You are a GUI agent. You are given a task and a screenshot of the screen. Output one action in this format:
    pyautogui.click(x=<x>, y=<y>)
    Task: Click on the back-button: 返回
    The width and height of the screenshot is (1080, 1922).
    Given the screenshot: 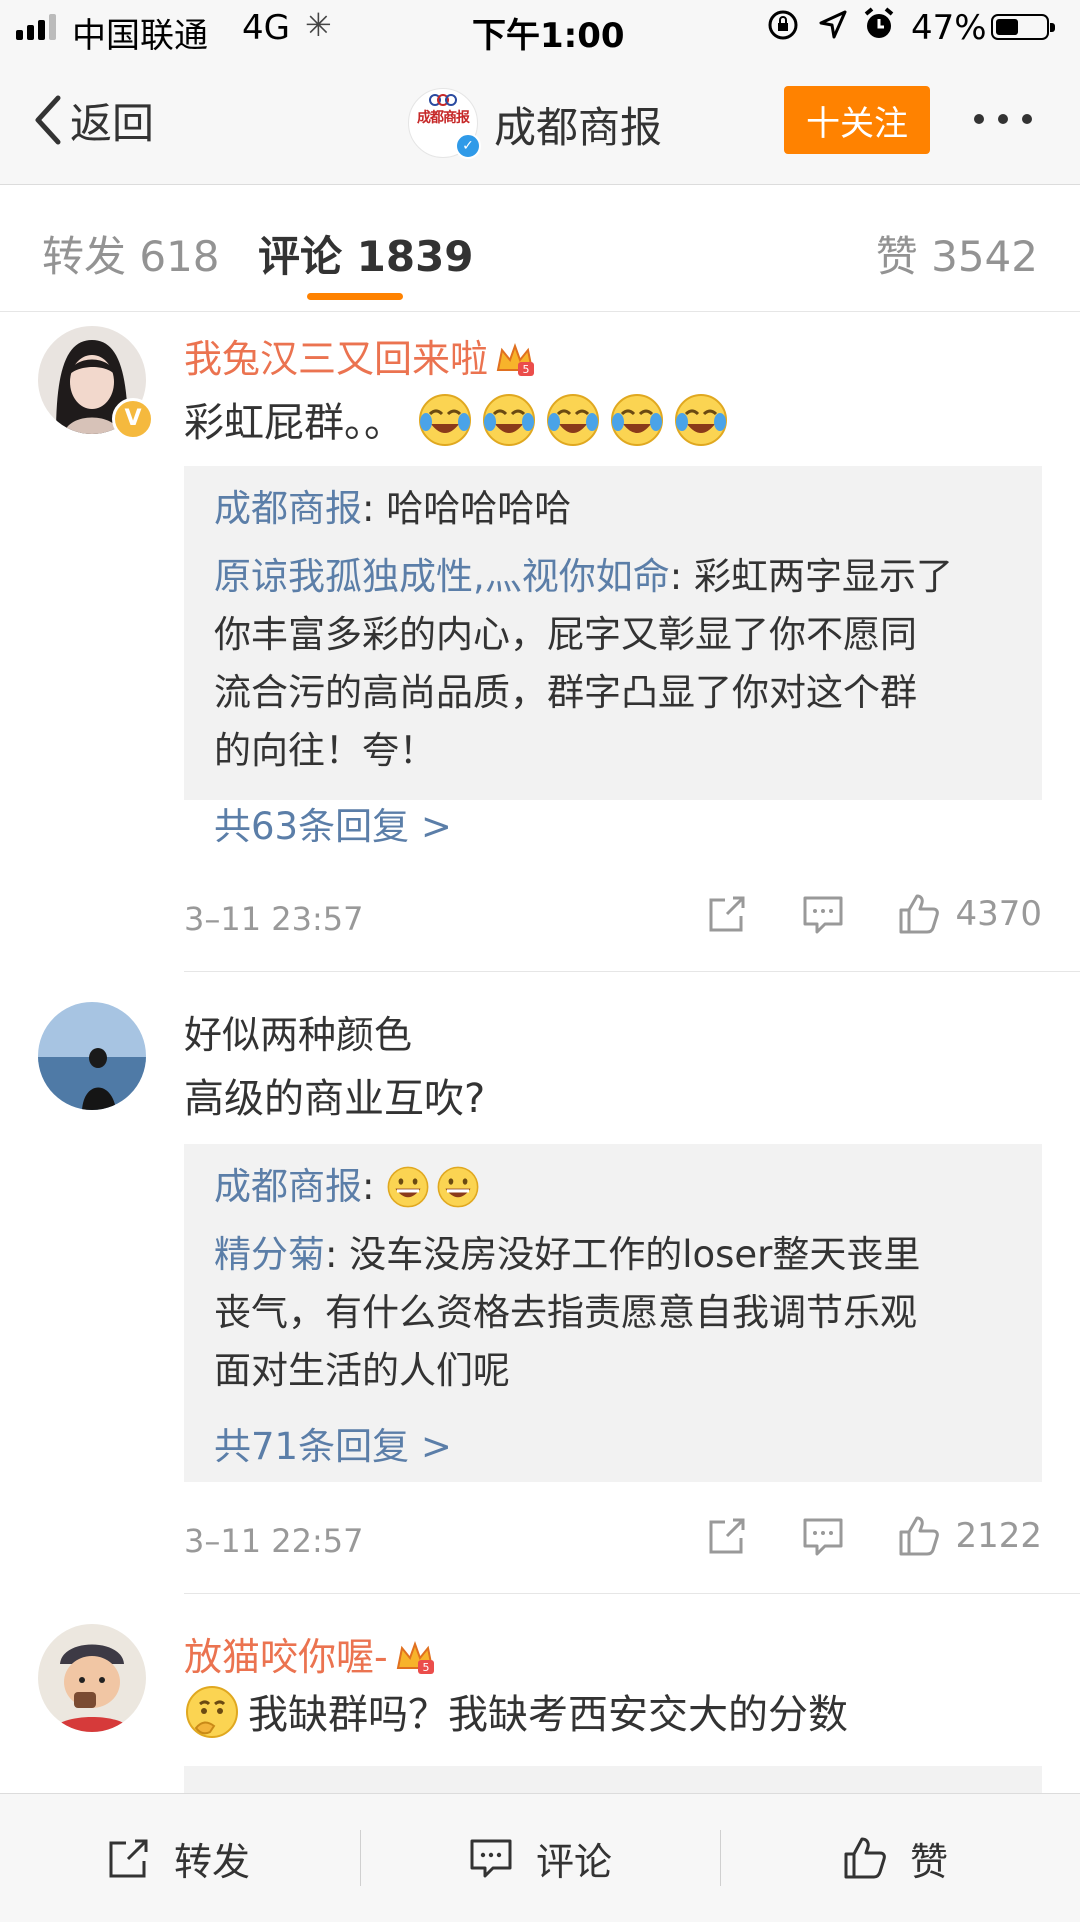 What is the action you would take?
    pyautogui.click(x=92, y=120)
    